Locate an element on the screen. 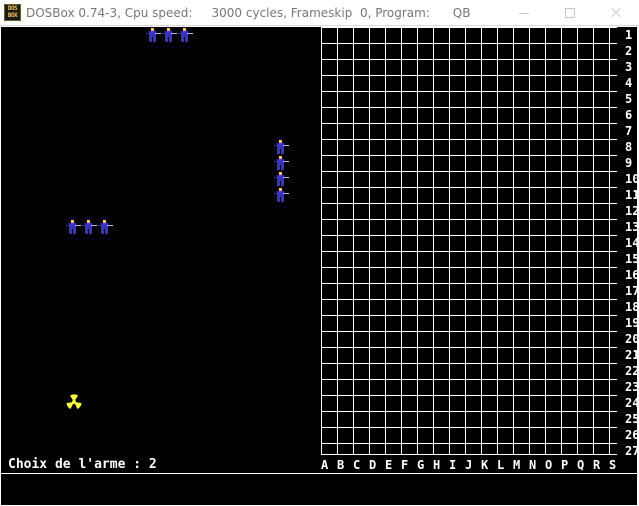 The width and height of the screenshot is (639, 506). grid-row-label: 5 is located at coordinates (629, 99).